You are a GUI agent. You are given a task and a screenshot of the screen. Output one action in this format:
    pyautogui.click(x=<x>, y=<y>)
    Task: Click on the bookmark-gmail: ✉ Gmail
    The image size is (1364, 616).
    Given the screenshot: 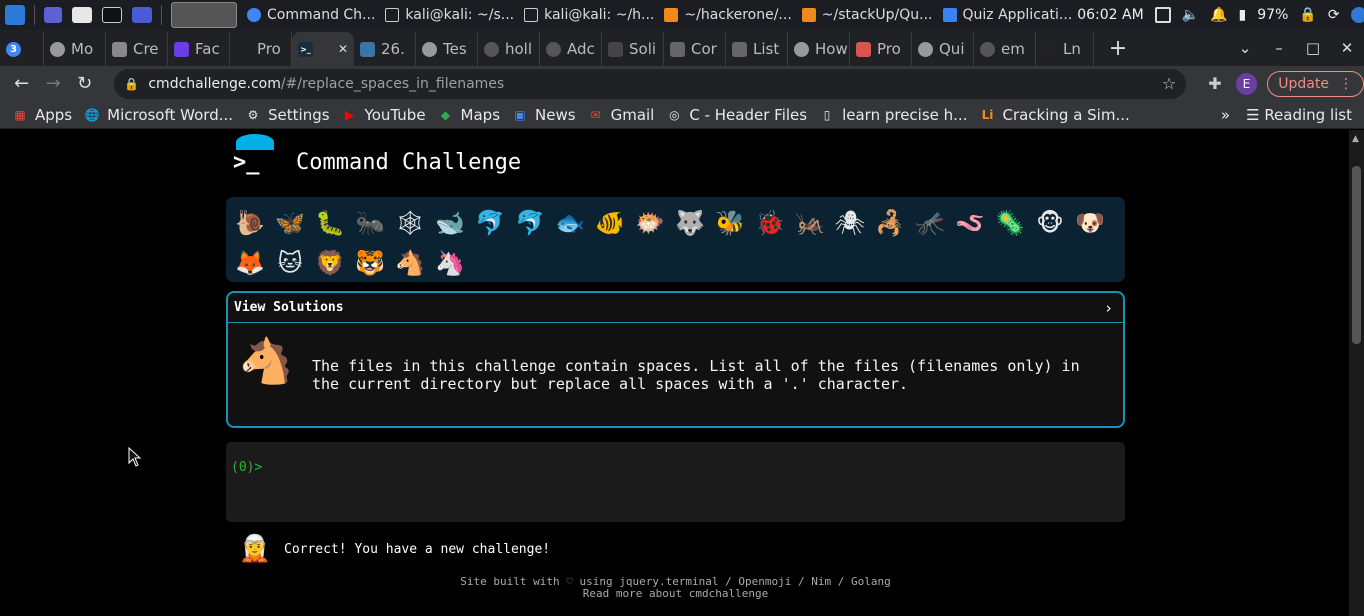 What is the action you would take?
    pyautogui.click(x=621, y=115)
    